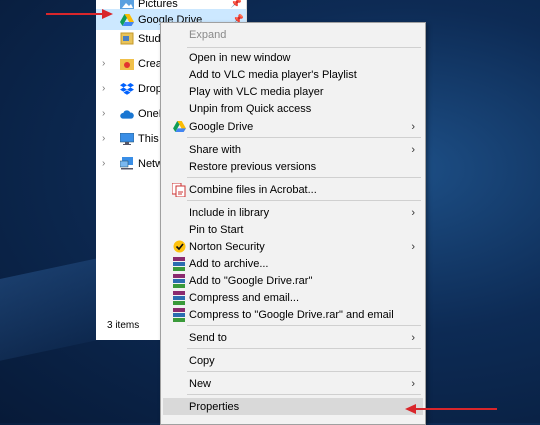 The image size is (540, 425). I want to click on menu-item-label: Add to "Google Drive.rar", so click(251, 280).